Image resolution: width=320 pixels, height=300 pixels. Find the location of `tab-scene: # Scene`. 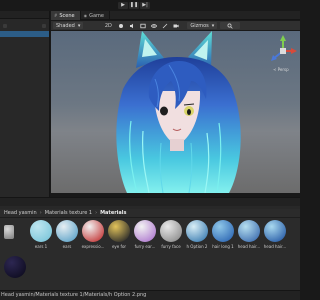

tab-scene: # Scene is located at coordinates (66, 15).